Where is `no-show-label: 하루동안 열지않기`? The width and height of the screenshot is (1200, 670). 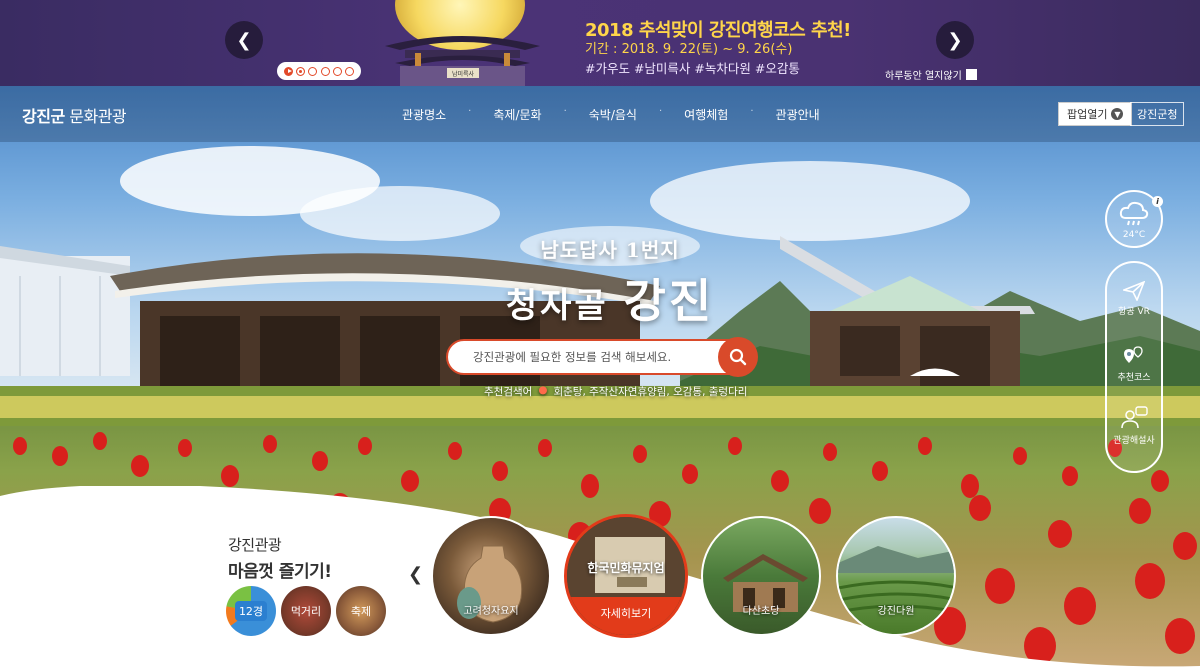 no-show-label: 하루동안 열지않기 is located at coordinates (923, 76).